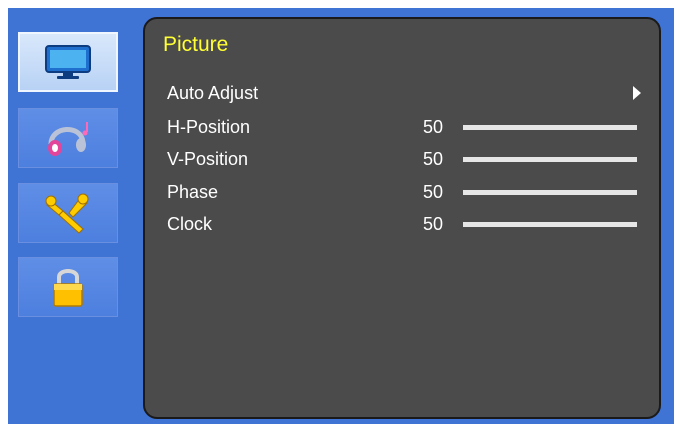 This screenshot has height=430, width=681. What do you see at coordinates (402, 129) in the screenshot?
I see `menu-item-h-position: H-Position 50` at bounding box center [402, 129].